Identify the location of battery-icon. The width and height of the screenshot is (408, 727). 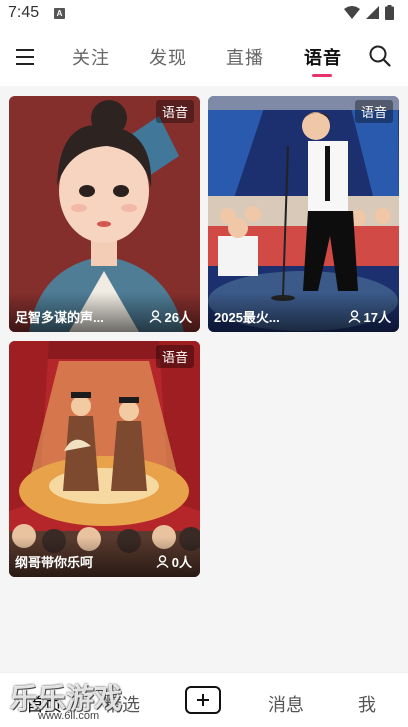
(389, 12).